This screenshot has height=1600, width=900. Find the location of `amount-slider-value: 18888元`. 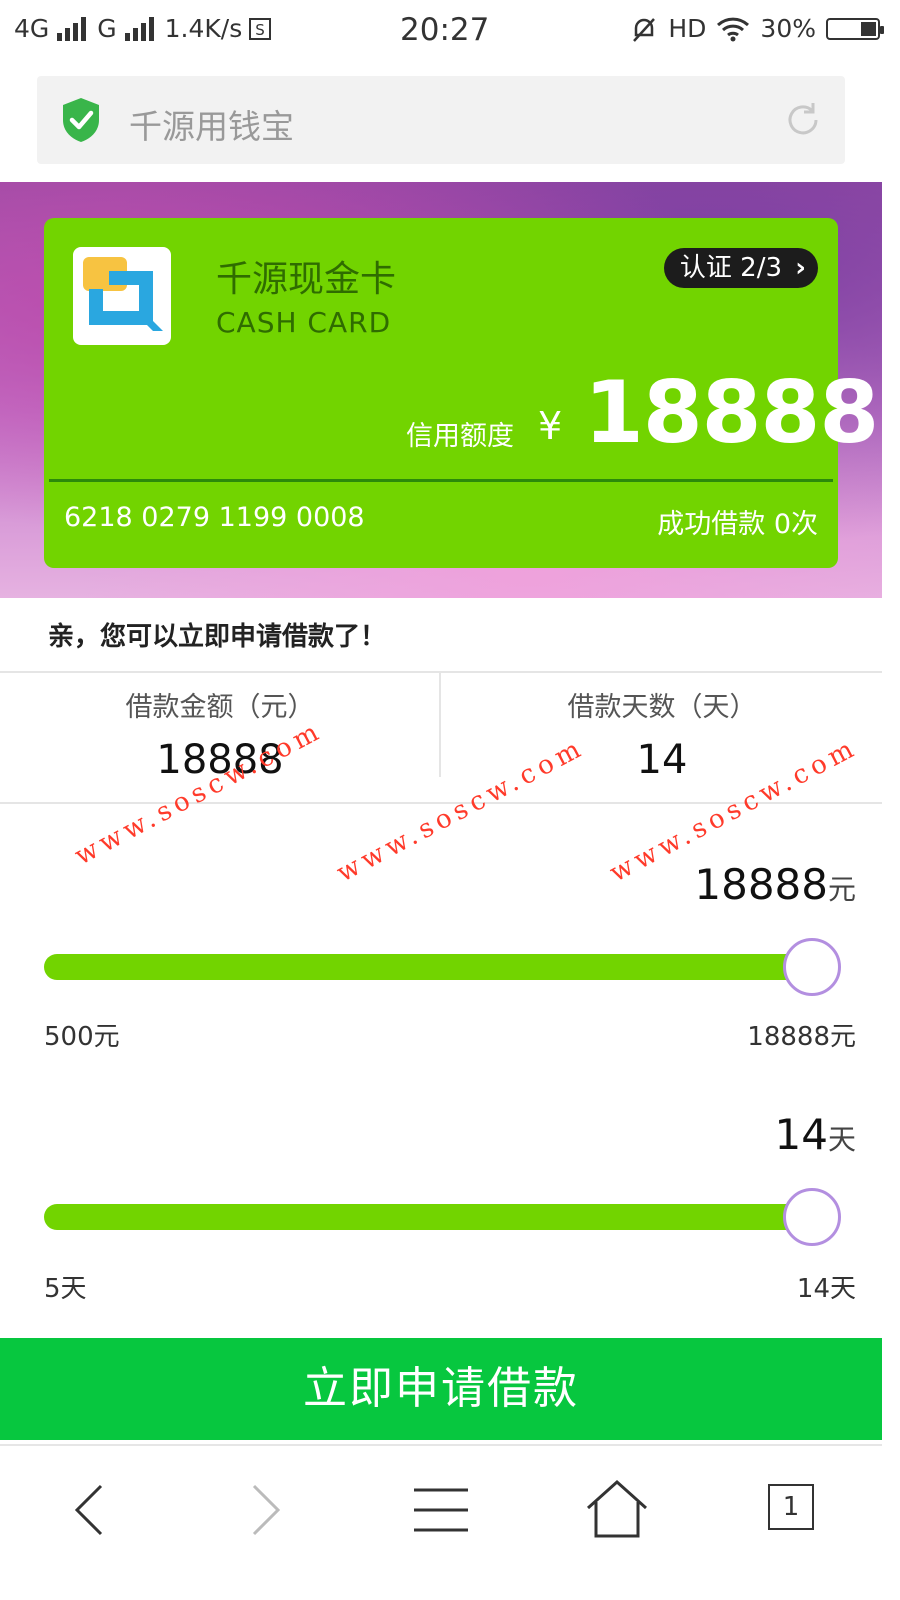

amount-slider-value: 18888元 is located at coordinates (775, 884).